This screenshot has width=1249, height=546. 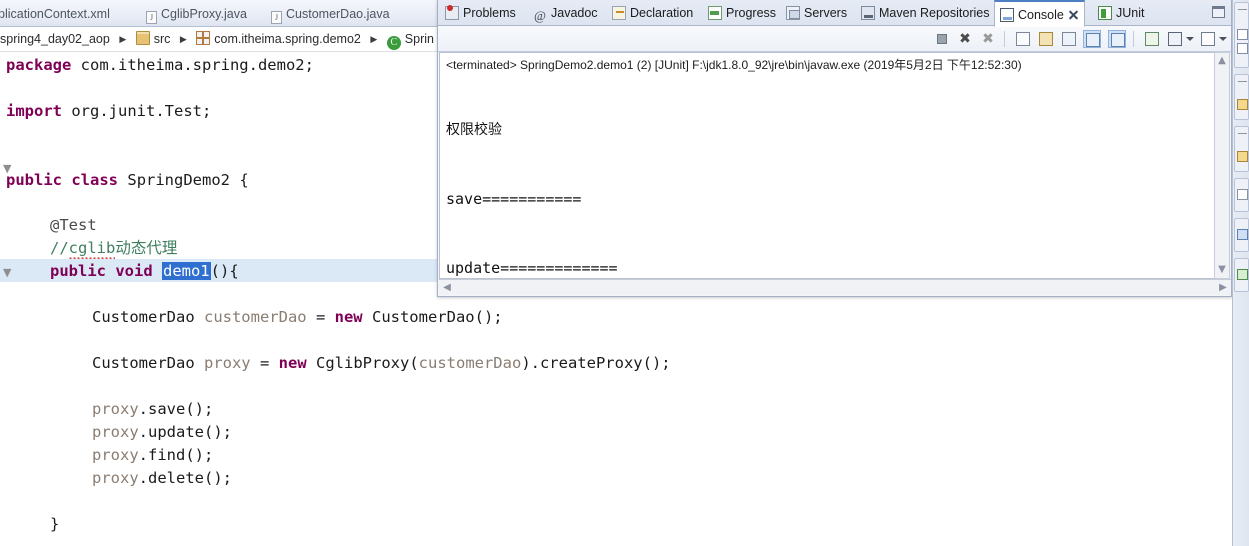 What do you see at coordinates (480, 13) in the screenshot?
I see `tab-problems: Problems` at bounding box center [480, 13].